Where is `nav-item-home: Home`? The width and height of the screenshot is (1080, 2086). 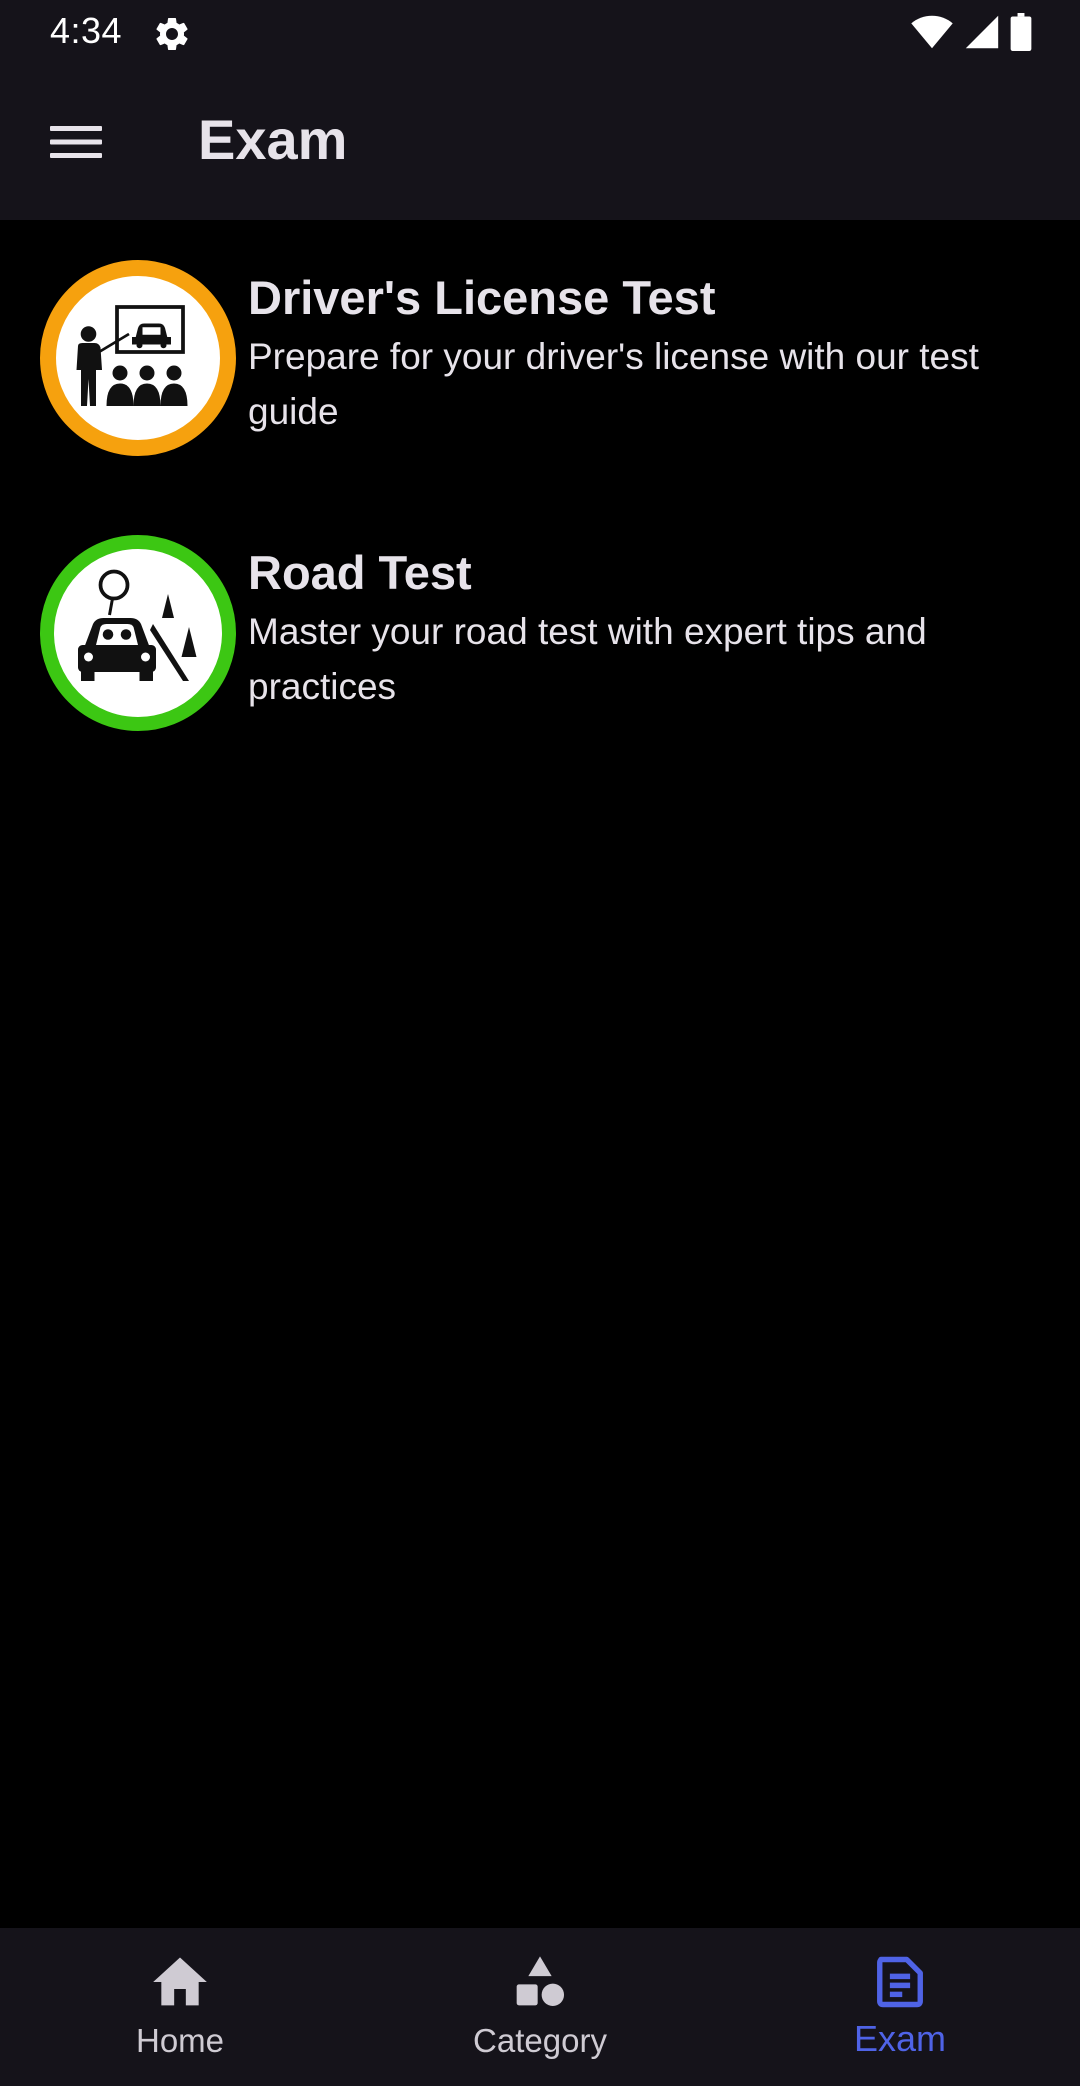 nav-item-home: Home is located at coordinates (180, 2007).